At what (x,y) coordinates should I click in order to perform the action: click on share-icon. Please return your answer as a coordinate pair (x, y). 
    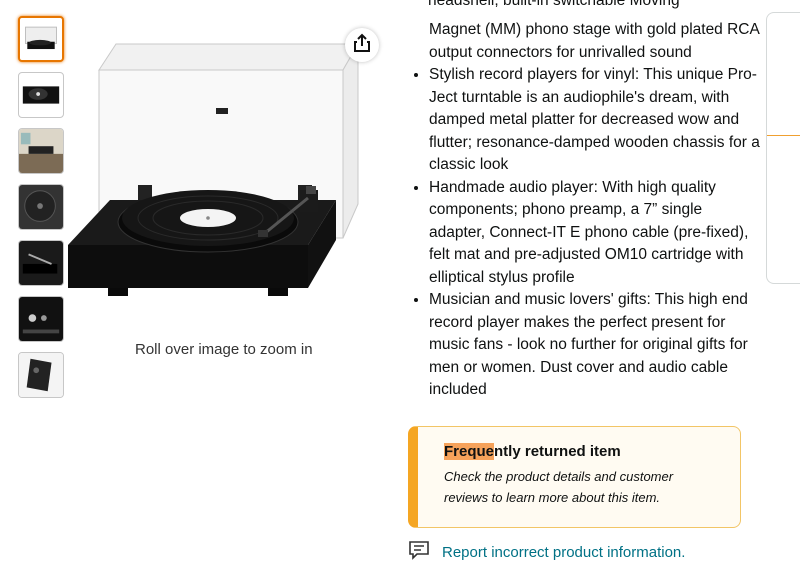
    Looking at the image, I should click on (362, 45).